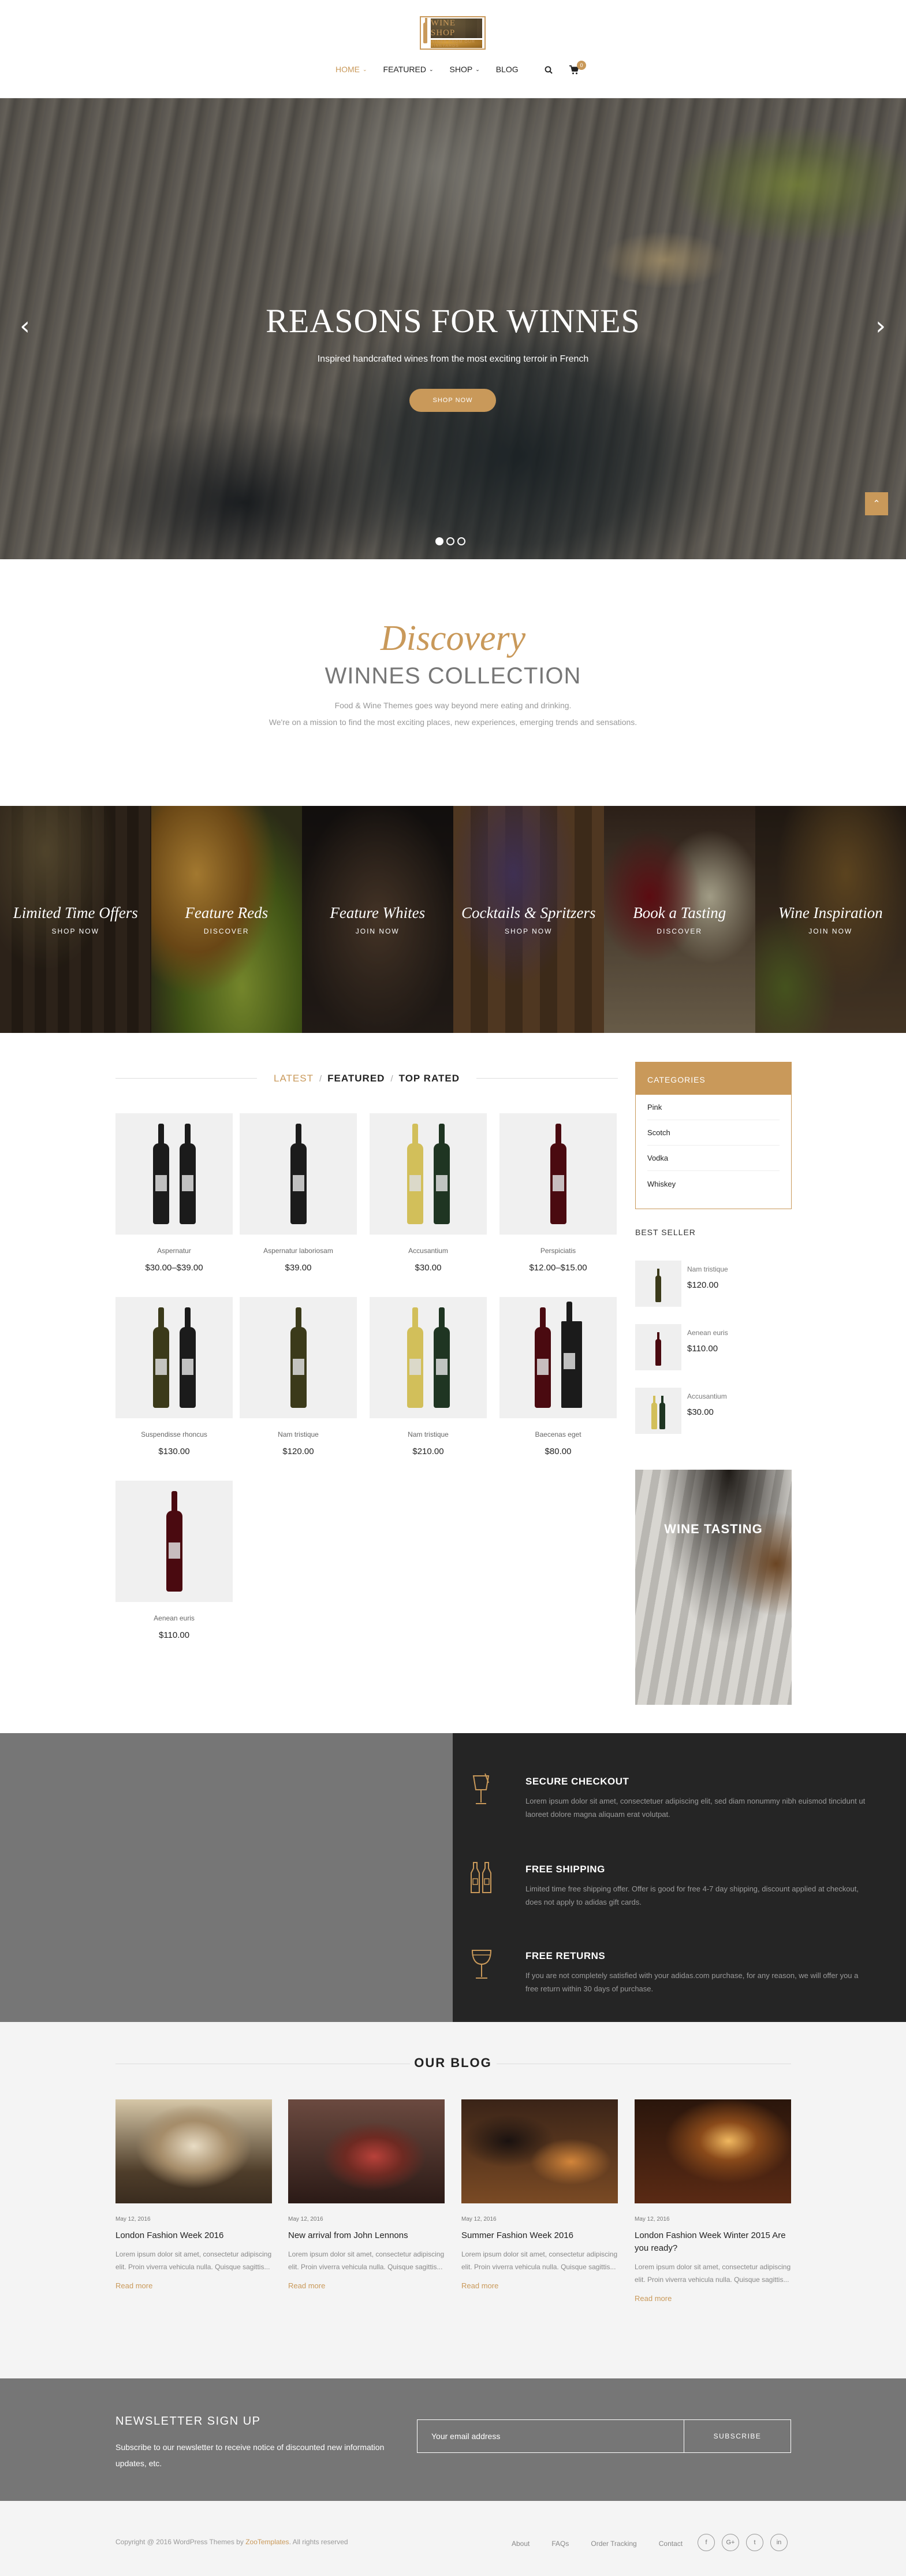 The height and width of the screenshot is (2576, 906). What do you see at coordinates (550, 2436) in the screenshot?
I see `email-input` at bounding box center [550, 2436].